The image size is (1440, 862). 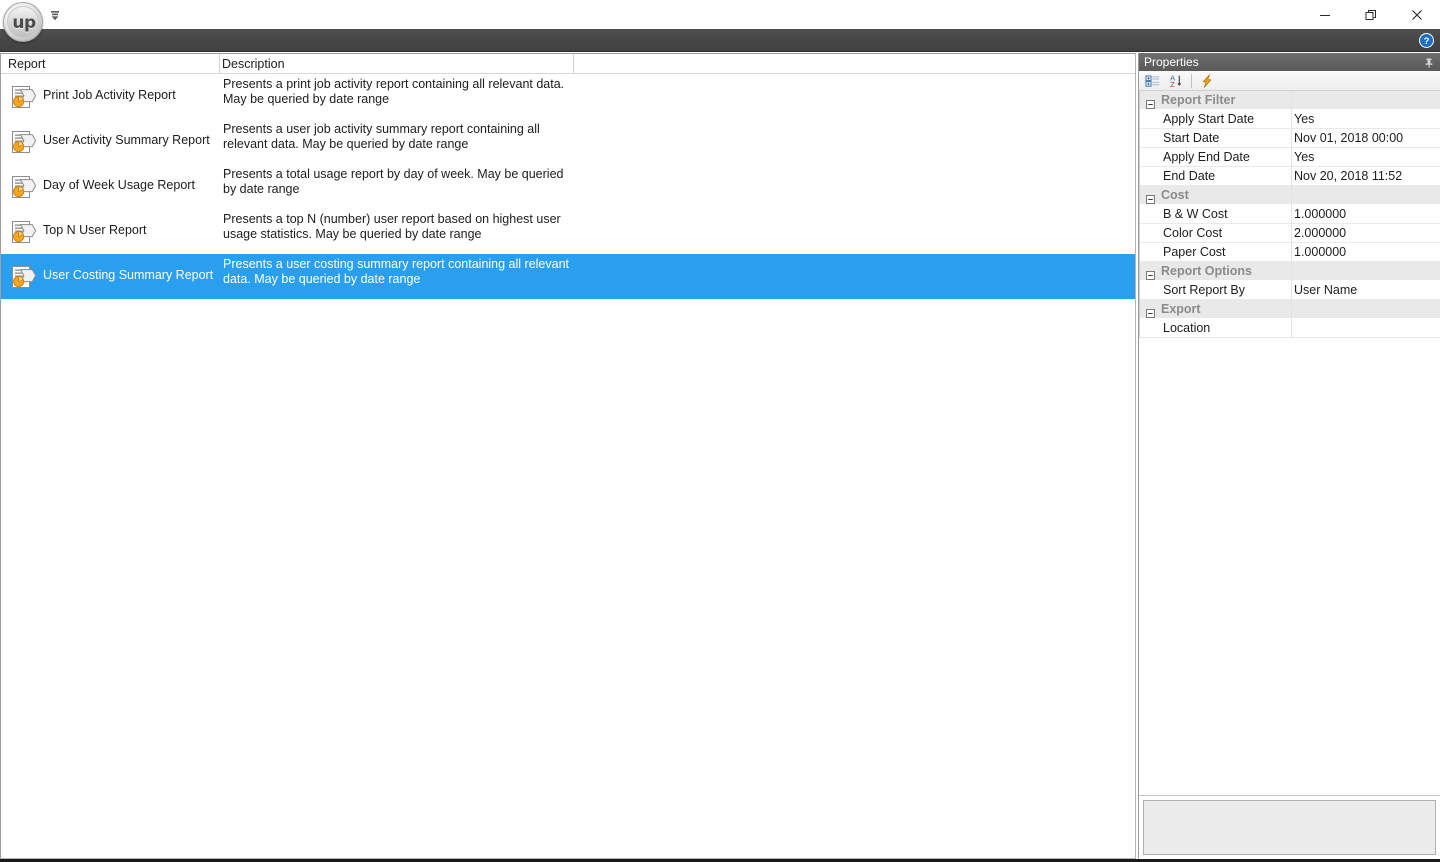 What do you see at coordinates (720, 40) in the screenshot?
I see `ribbon-bar: ?` at bounding box center [720, 40].